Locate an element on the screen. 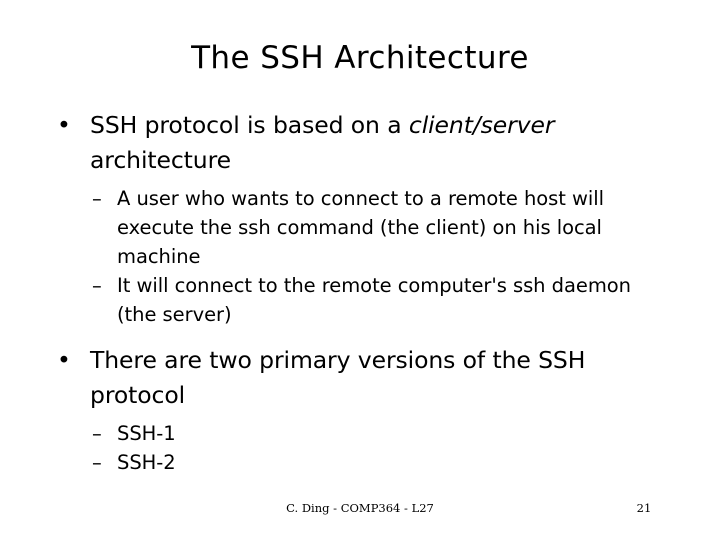  bullet-level1-emphasis: client/server is located at coordinates (481, 125).